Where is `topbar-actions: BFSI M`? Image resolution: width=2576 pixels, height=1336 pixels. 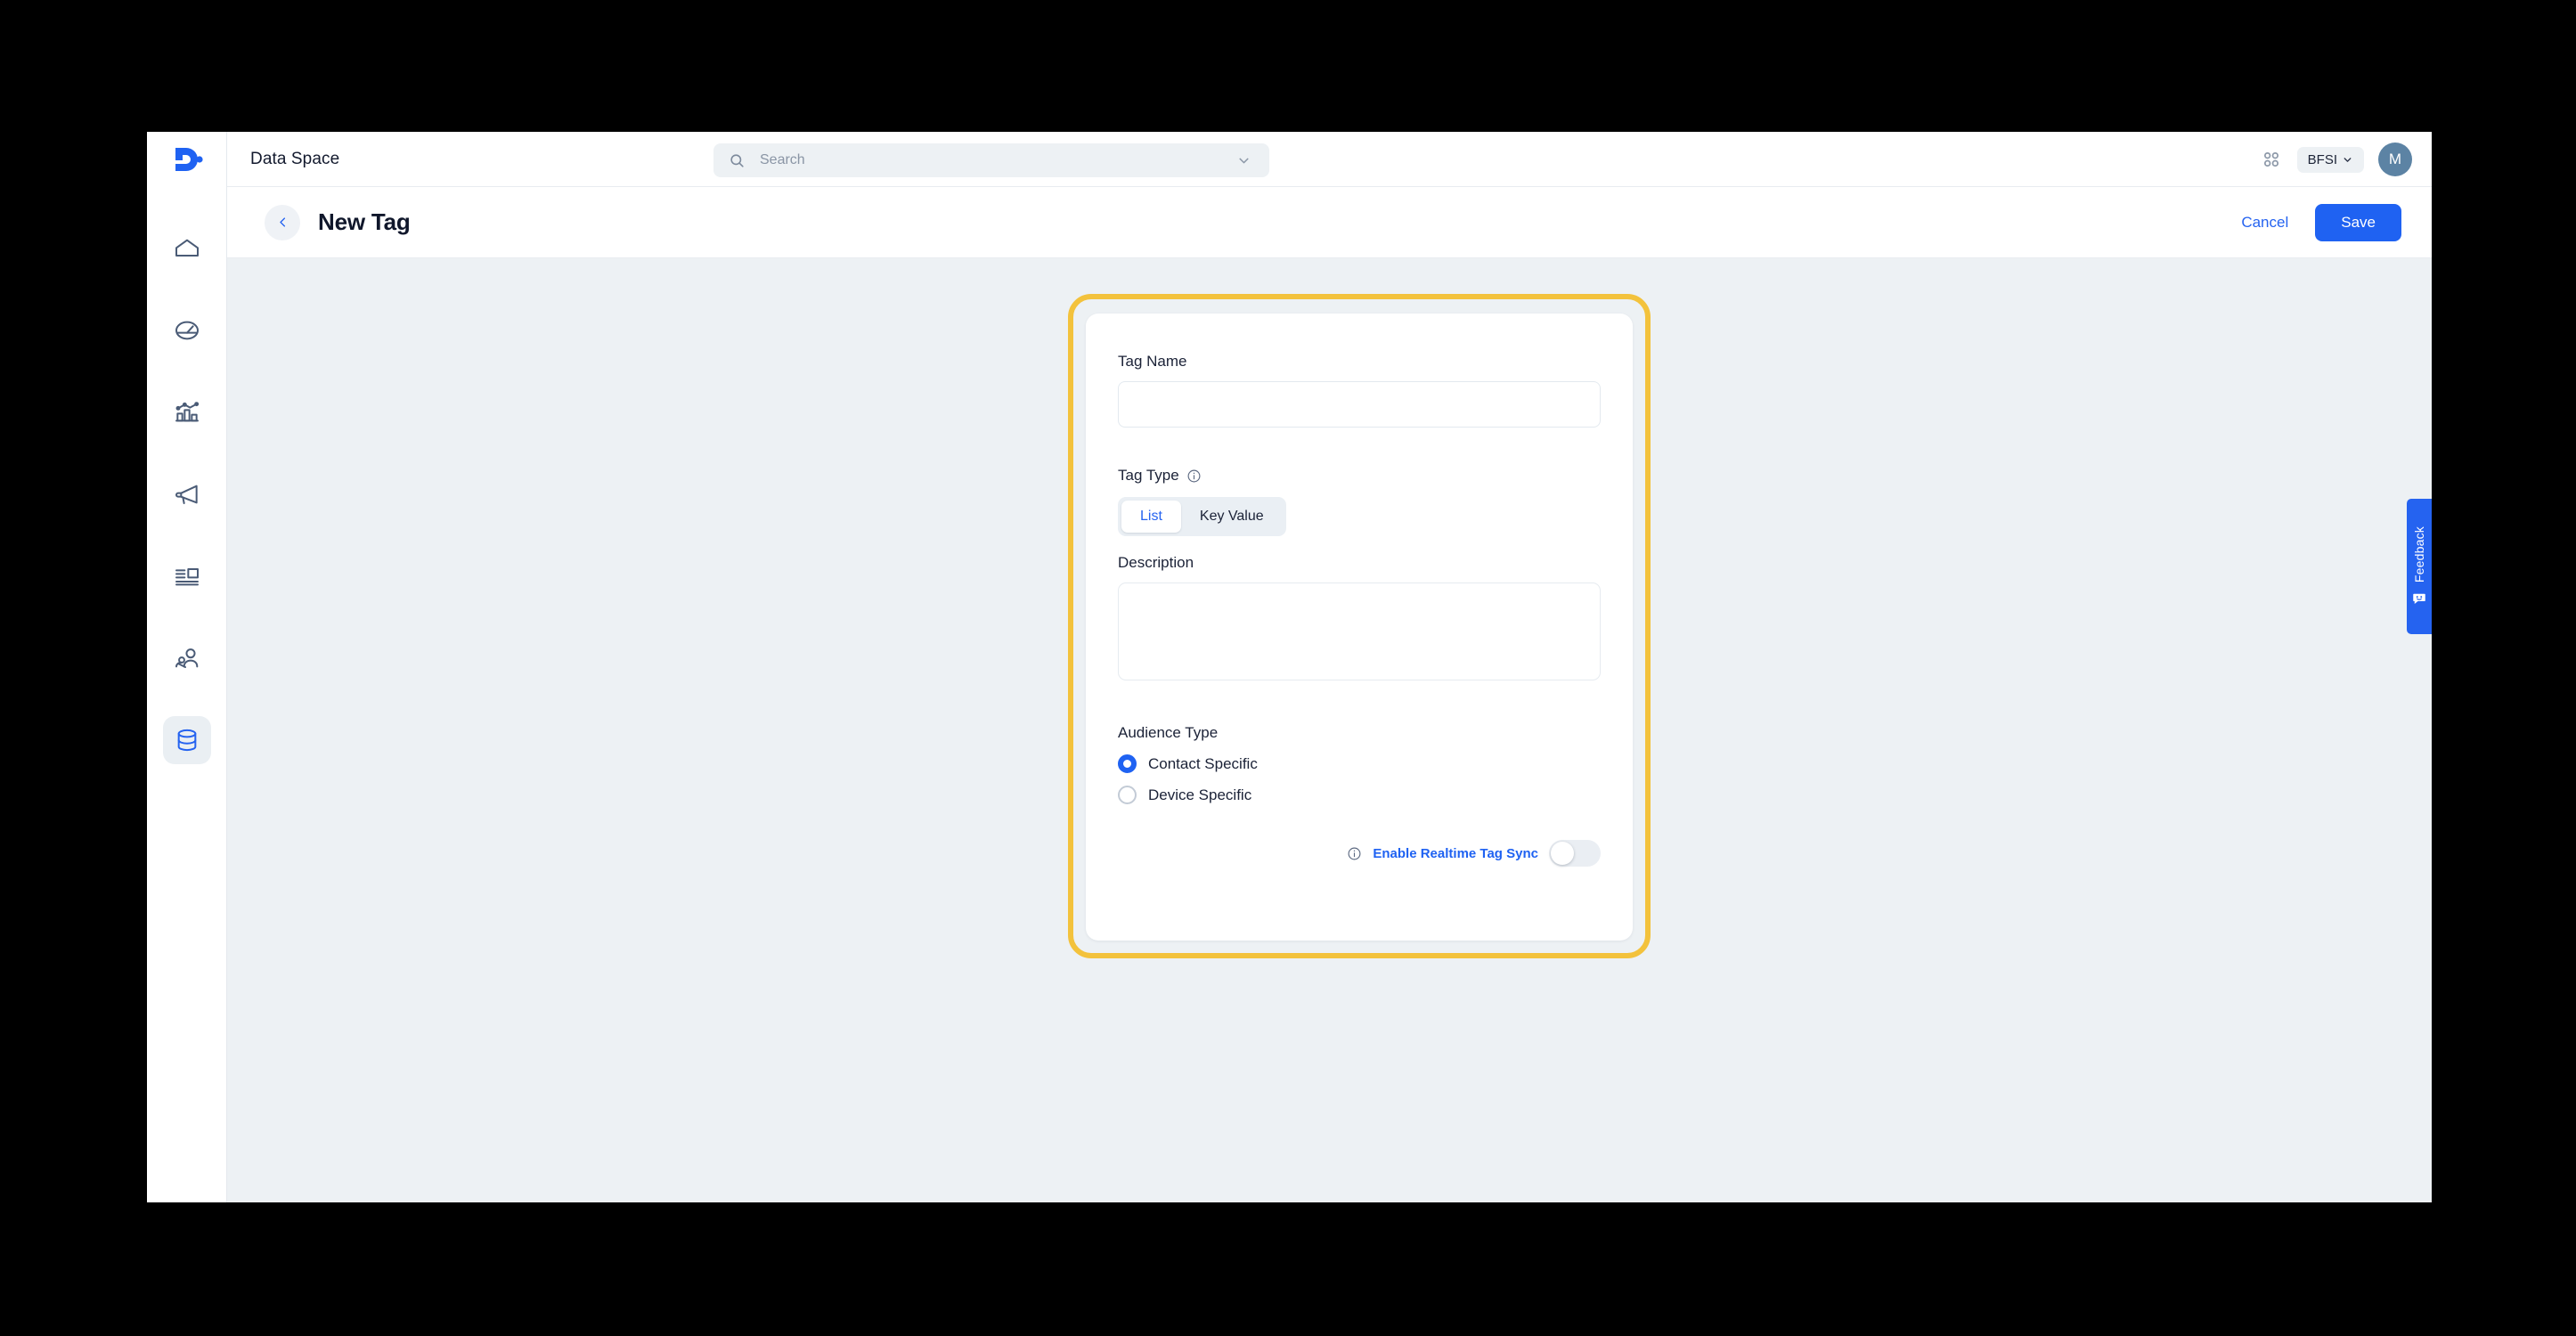 topbar-actions: BFSI M is located at coordinates (2336, 160).